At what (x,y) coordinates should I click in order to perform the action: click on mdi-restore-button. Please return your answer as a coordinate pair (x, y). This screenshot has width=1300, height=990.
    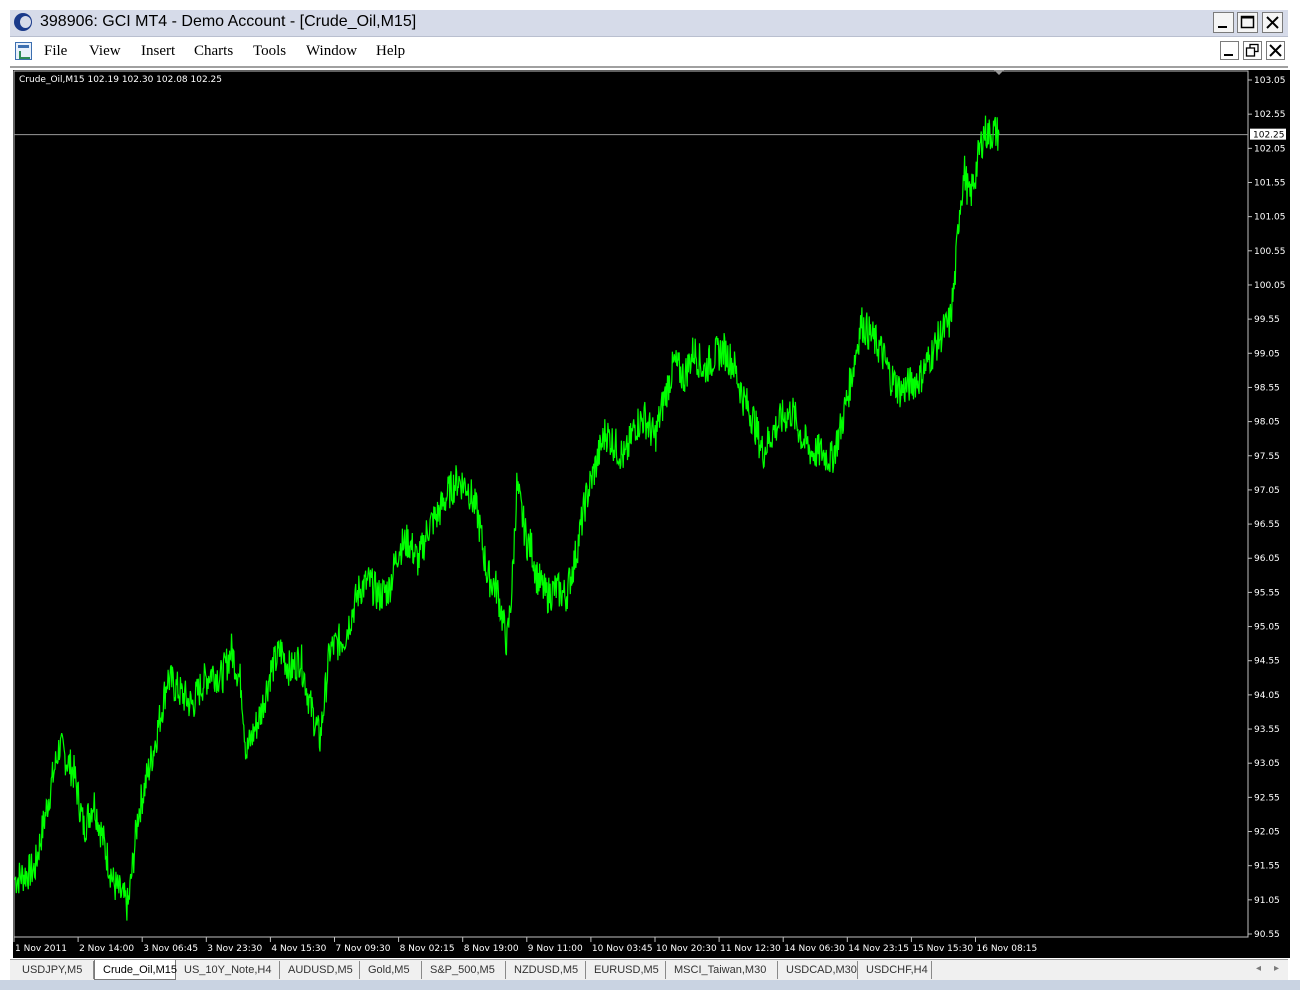
    Looking at the image, I should click on (1252, 50).